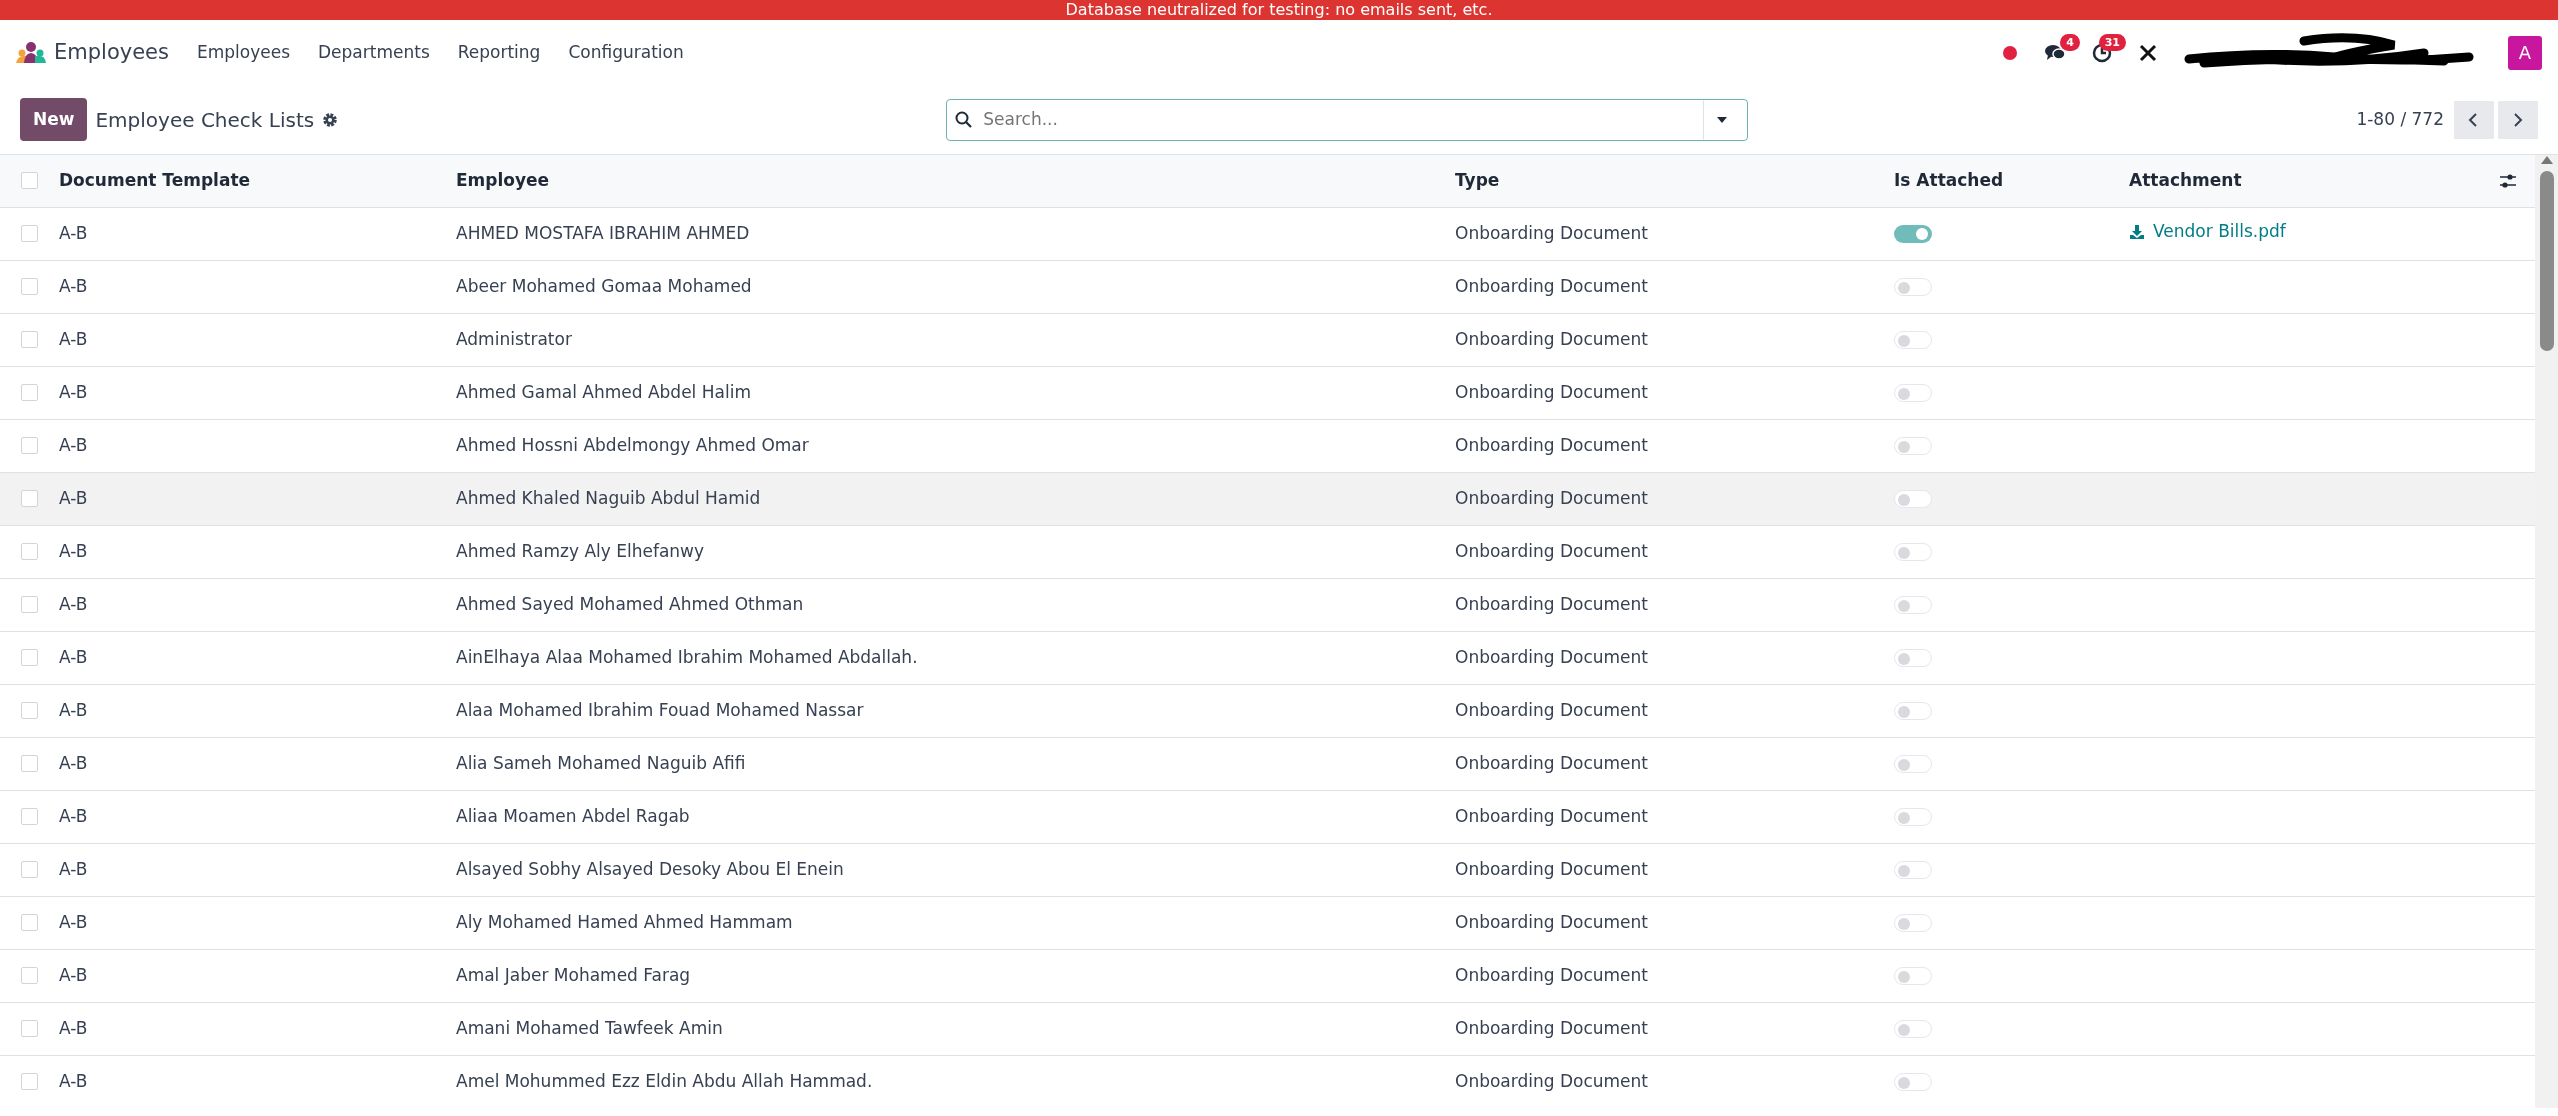 This screenshot has width=2558, height=1116. I want to click on scrollbar-thumb, so click(2546, 261).